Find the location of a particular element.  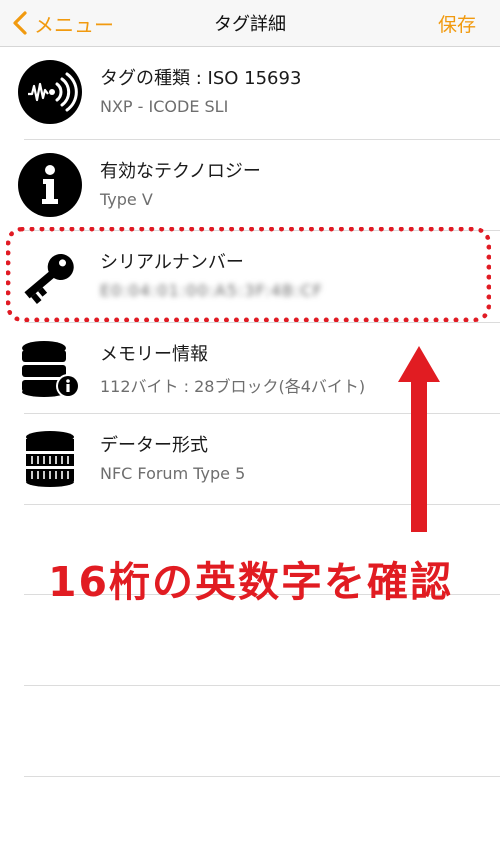

row-title: シリアルナンバー is located at coordinates (172, 262).